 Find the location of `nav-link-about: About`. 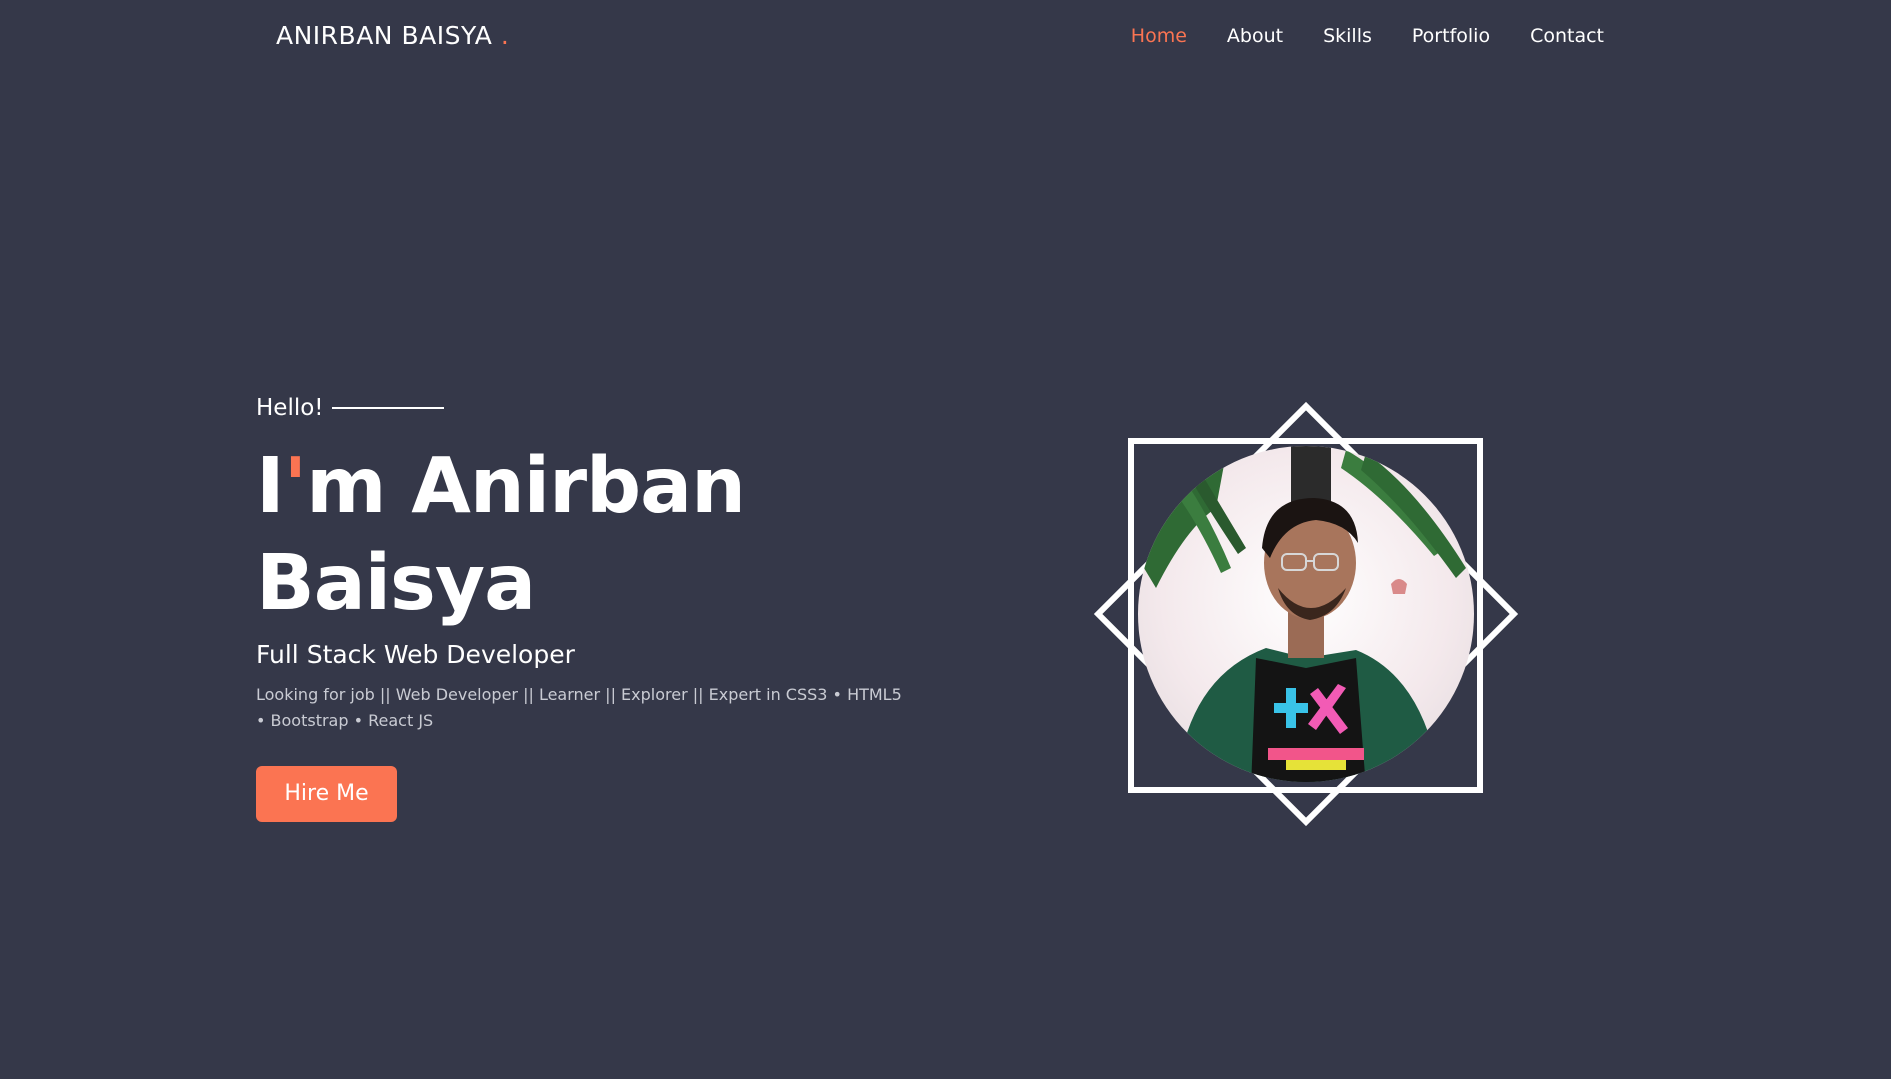

nav-link-about: About is located at coordinates (1255, 36).